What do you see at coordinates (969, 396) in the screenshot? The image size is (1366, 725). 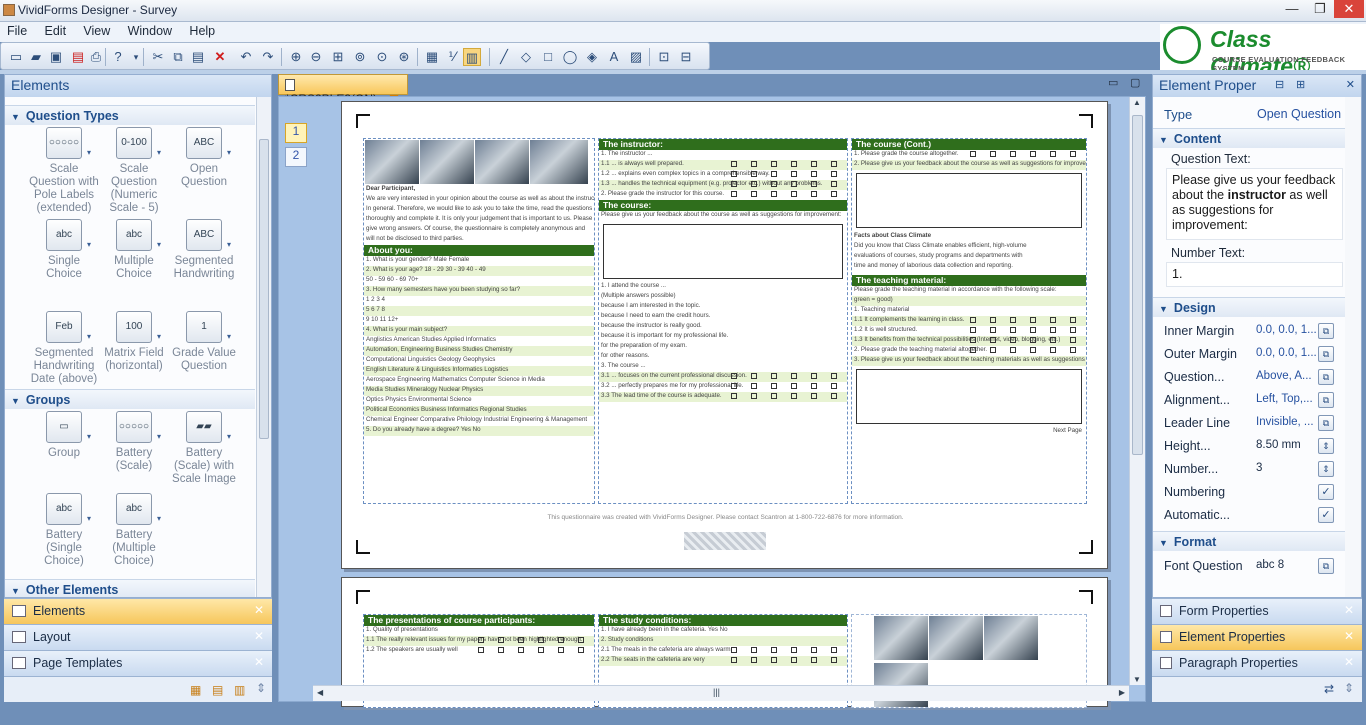 I see `teaching-feedback-box` at bounding box center [969, 396].